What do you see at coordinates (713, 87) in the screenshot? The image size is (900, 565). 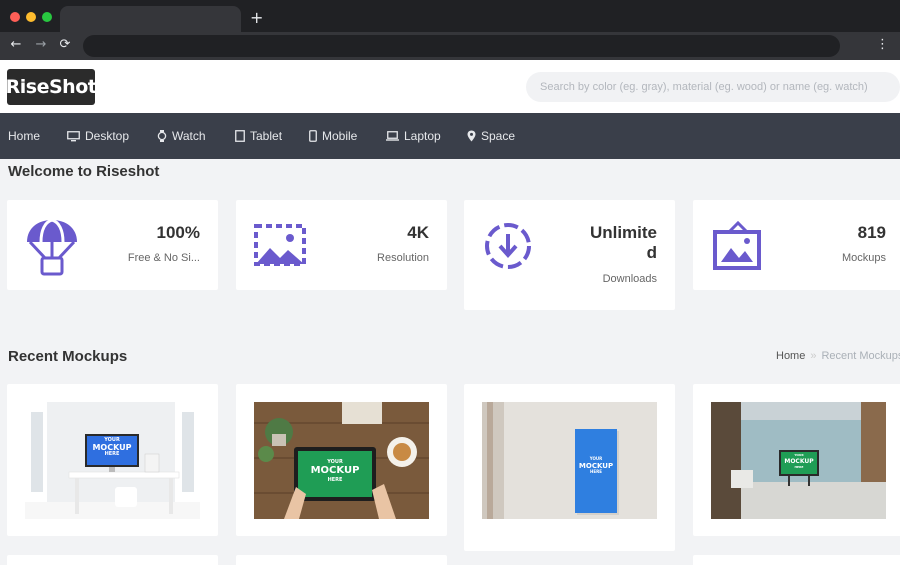 I see `search-input` at bounding box center [713, 87].